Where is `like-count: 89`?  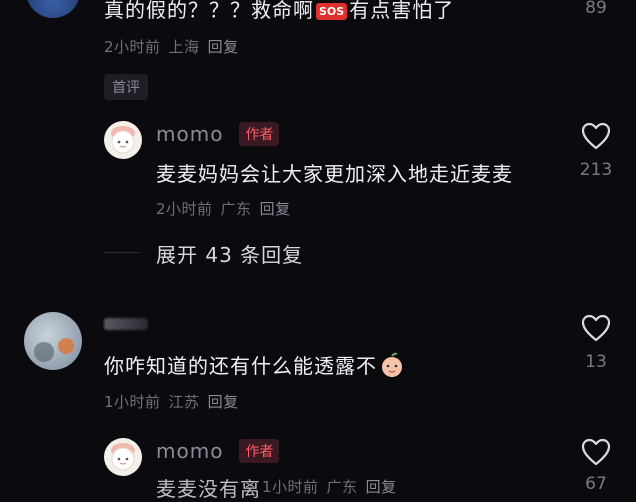 like-count: 89 is located at coordinates (596, 9).